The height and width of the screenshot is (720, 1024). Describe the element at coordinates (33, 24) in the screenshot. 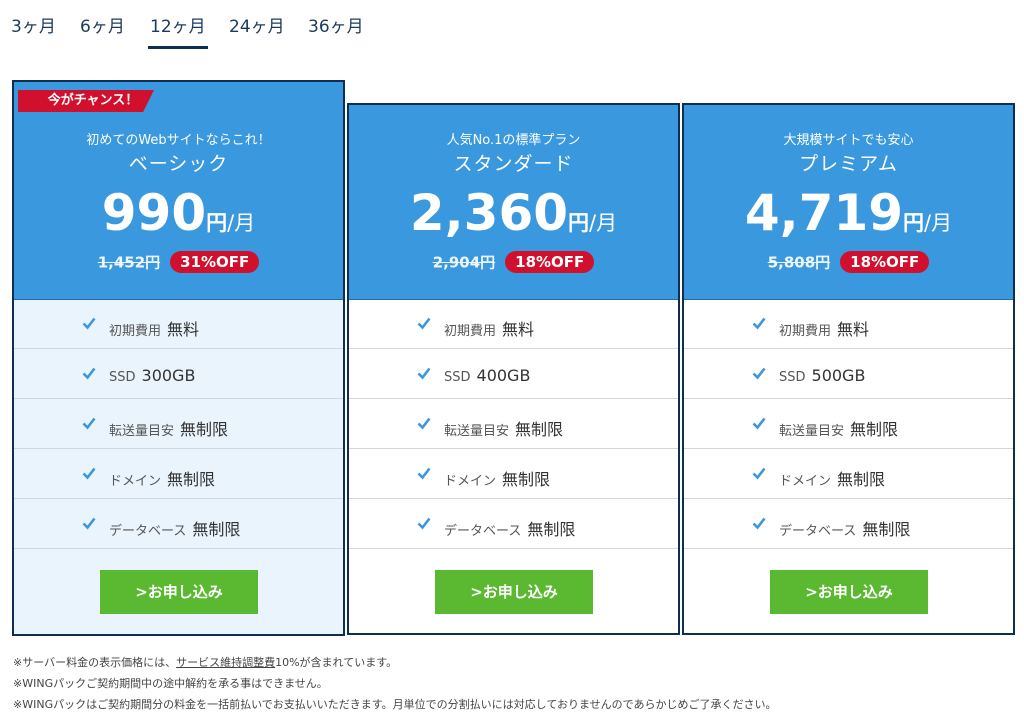

I see `tab-3-months: 3ヶ月` at that location.